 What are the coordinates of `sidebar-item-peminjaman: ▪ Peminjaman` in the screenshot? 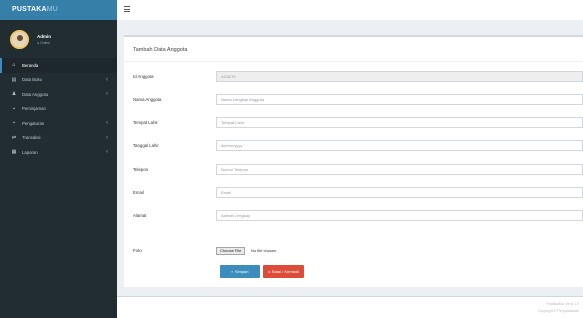 It's located at (58, 109).